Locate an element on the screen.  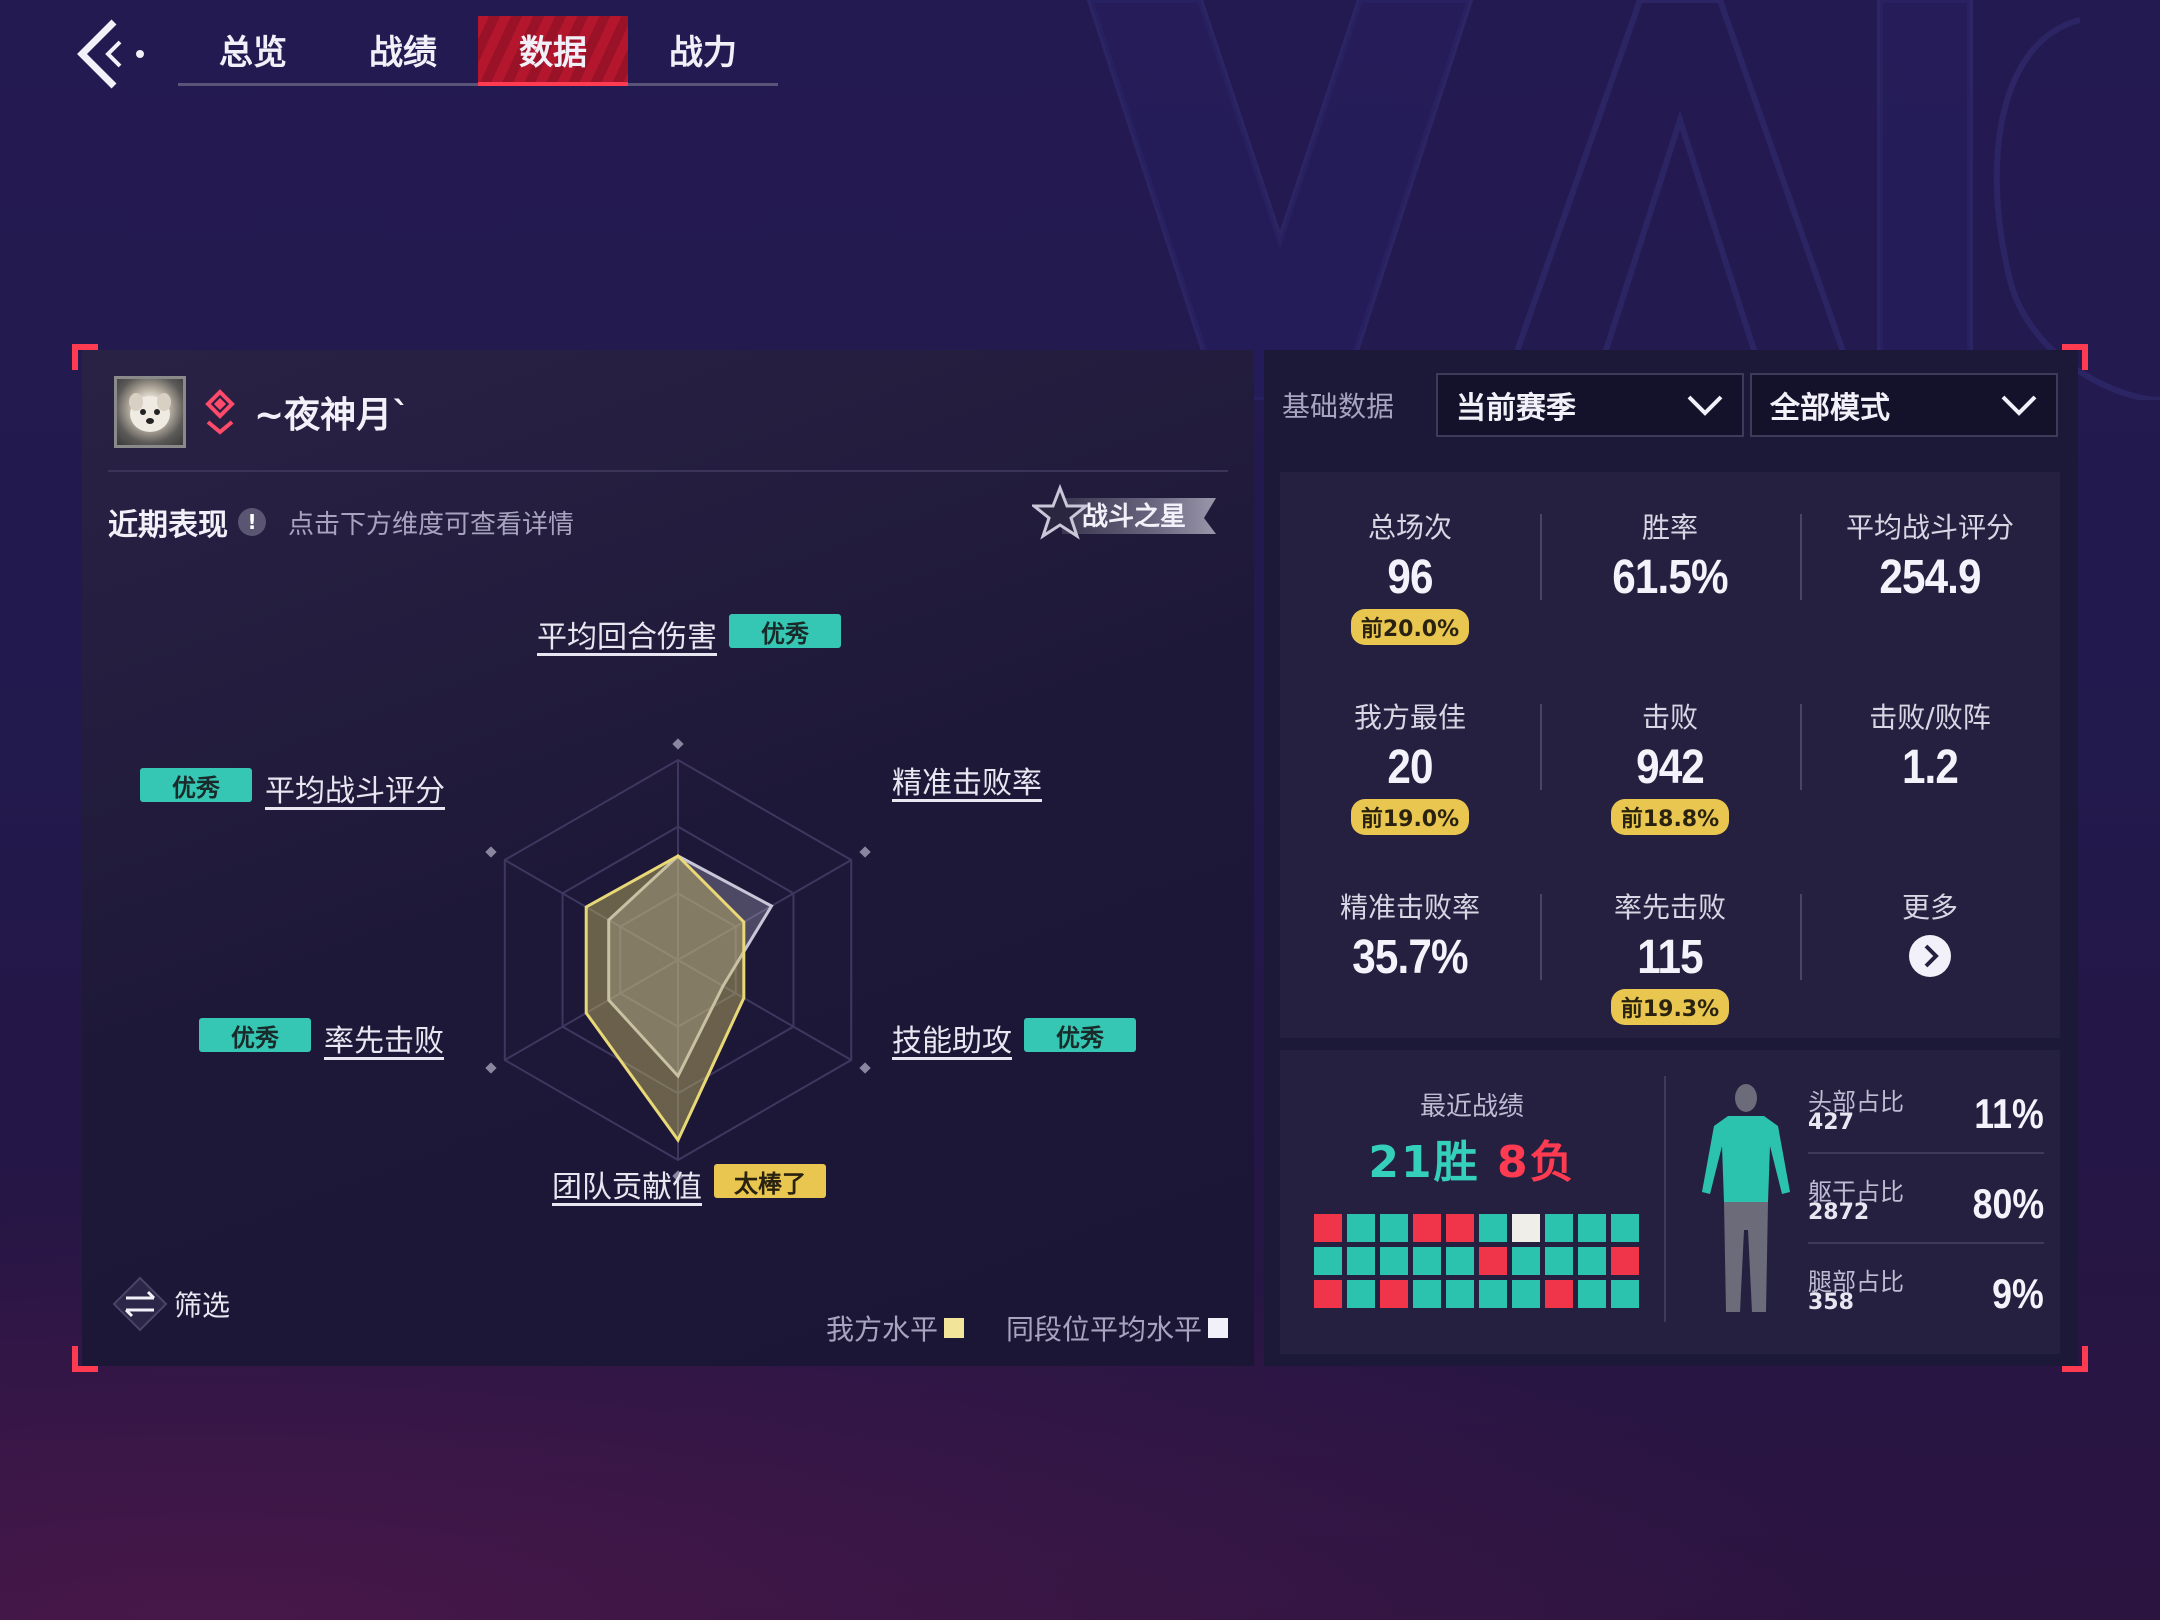
stat-headshot-rate: 精准击败率 35.7% is located at coordinates (1410, 935).